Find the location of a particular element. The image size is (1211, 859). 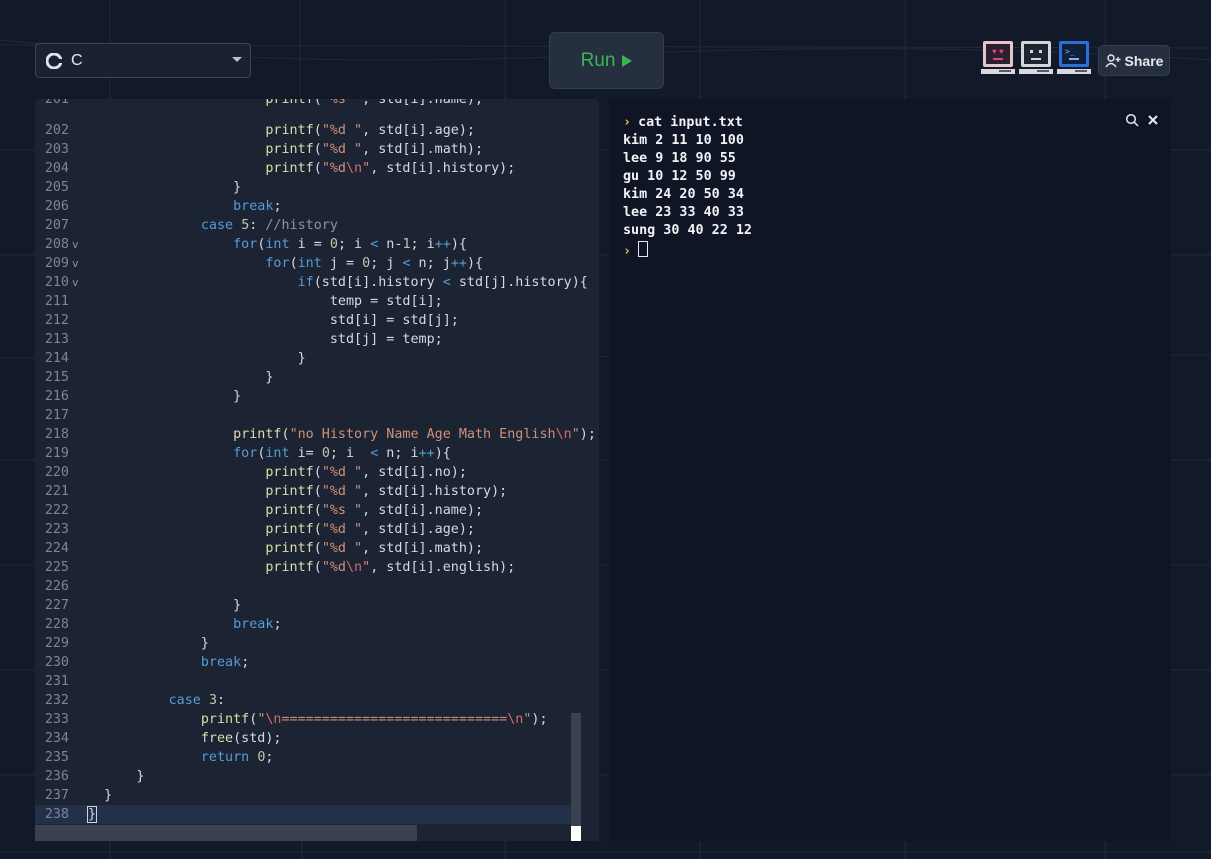

collaborator-avatars: ♥ ♥ >_ is located at coordinates (1036, 58).